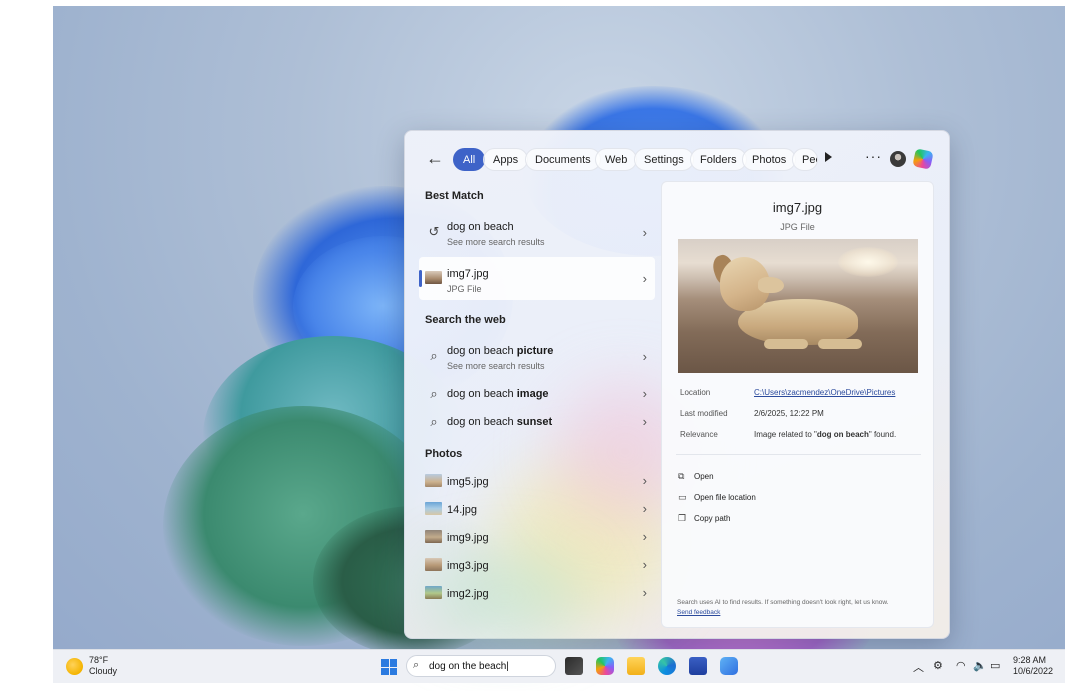  Describe the element at coordinates (704, 520) in the screenshot. I see `copy-path-action: ❐ Copy path` at that location.